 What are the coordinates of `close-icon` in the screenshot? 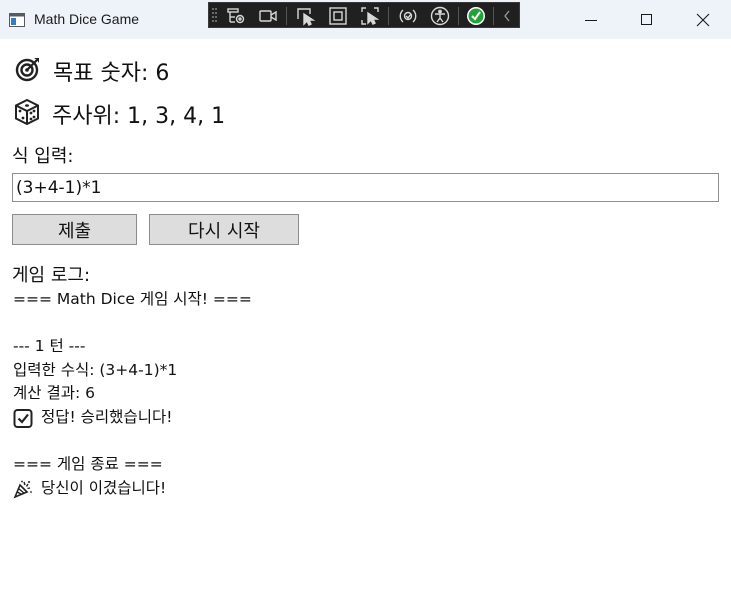 It's located at (703, 20).